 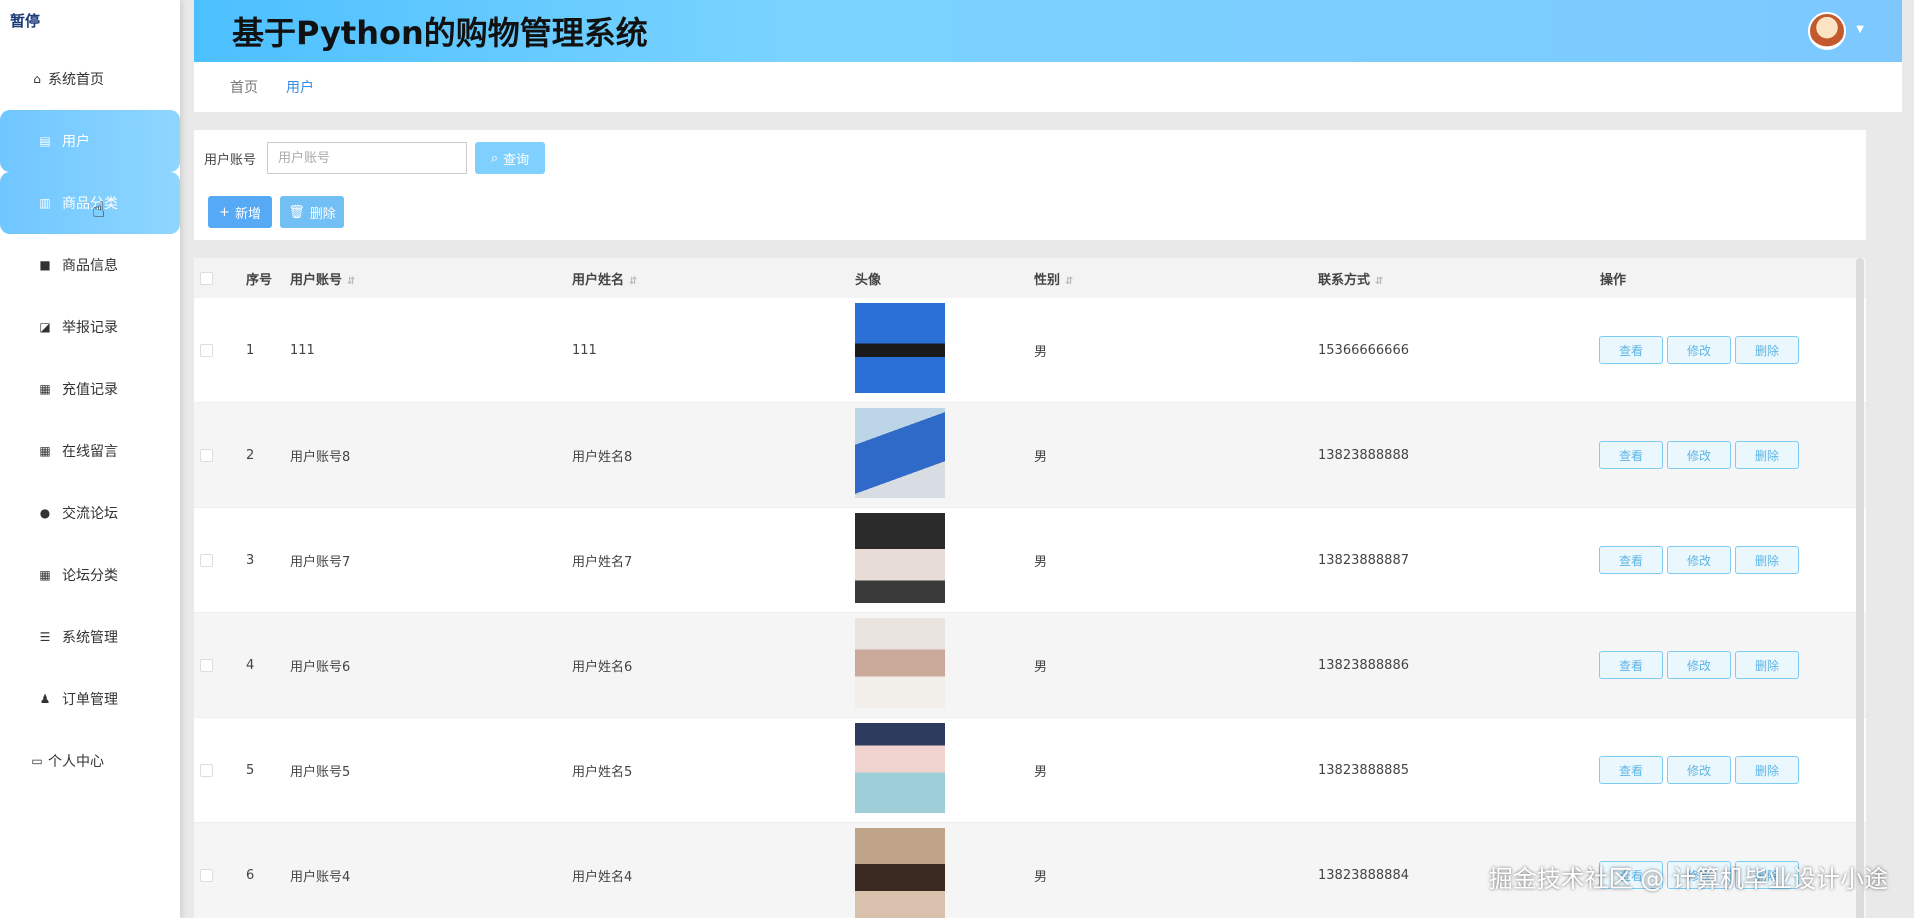 I want to click on sidebar-item-label: 商品分类, so click(x=90, y=204).